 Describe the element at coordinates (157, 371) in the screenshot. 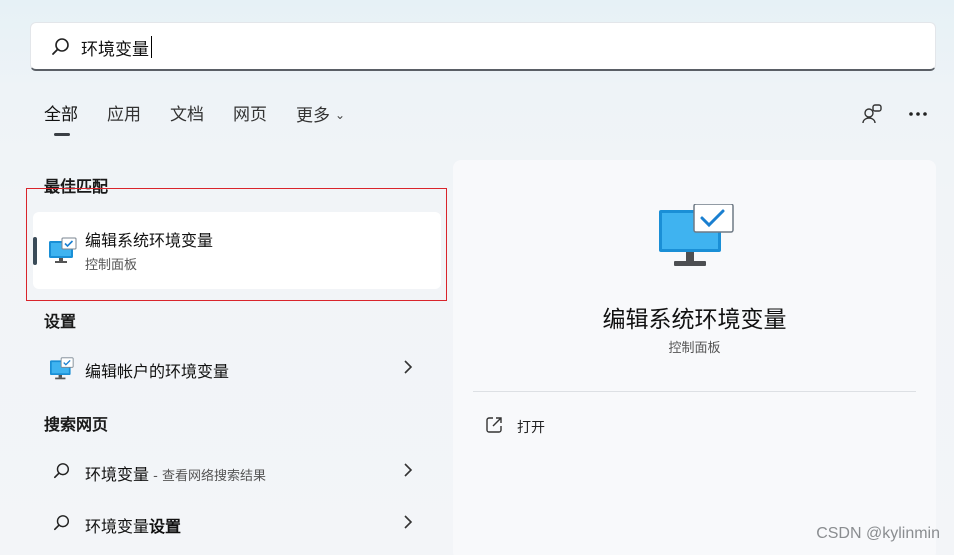

I see `settings-result-title: 编辑帐户的环境变量` at that location.